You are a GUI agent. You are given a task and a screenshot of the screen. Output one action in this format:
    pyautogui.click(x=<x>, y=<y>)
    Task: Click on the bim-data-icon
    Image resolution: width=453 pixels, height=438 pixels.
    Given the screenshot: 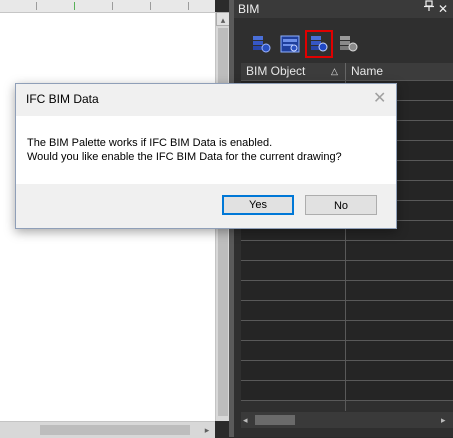 What is the action you would take?
    pyautogui.click(x=261, y=44)
    